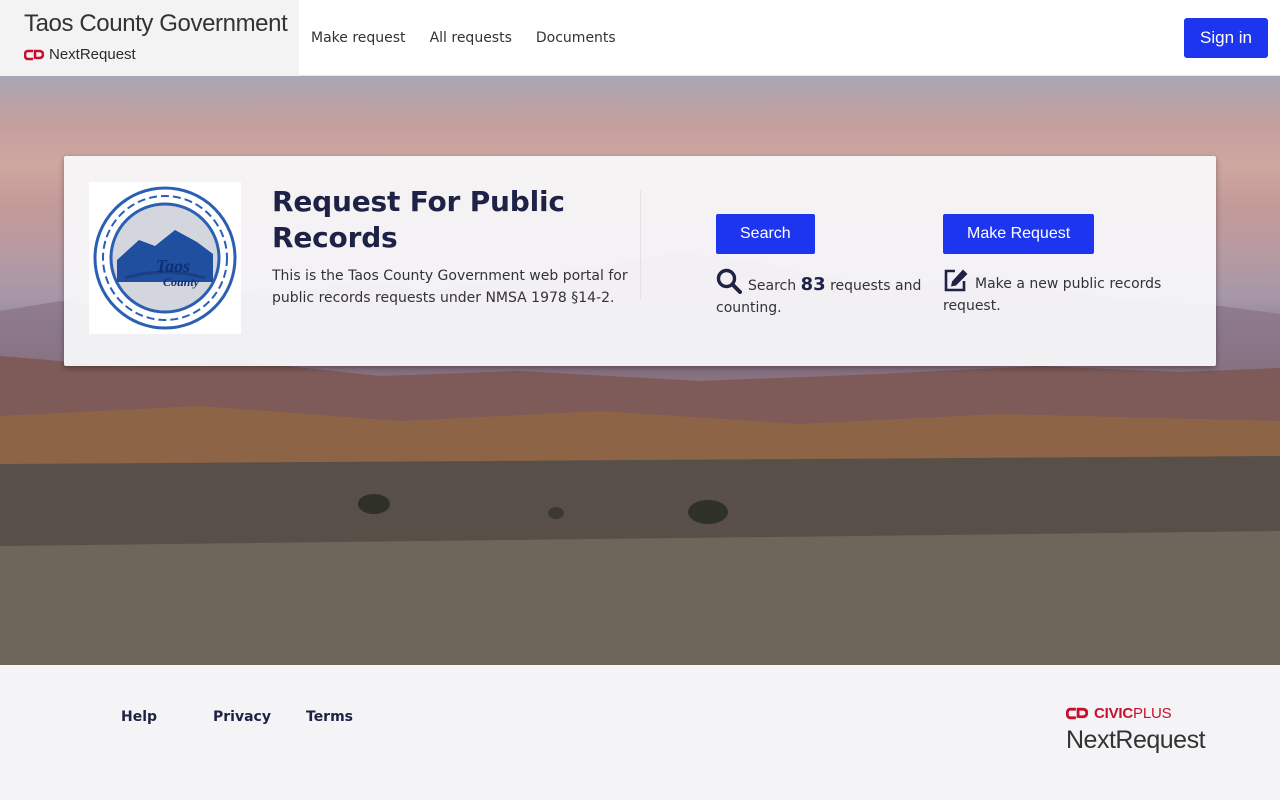 The width and height of the screenshot is (1280, 800). I want to click on search-description: Search 83 requests and counting., so click(831, 293).